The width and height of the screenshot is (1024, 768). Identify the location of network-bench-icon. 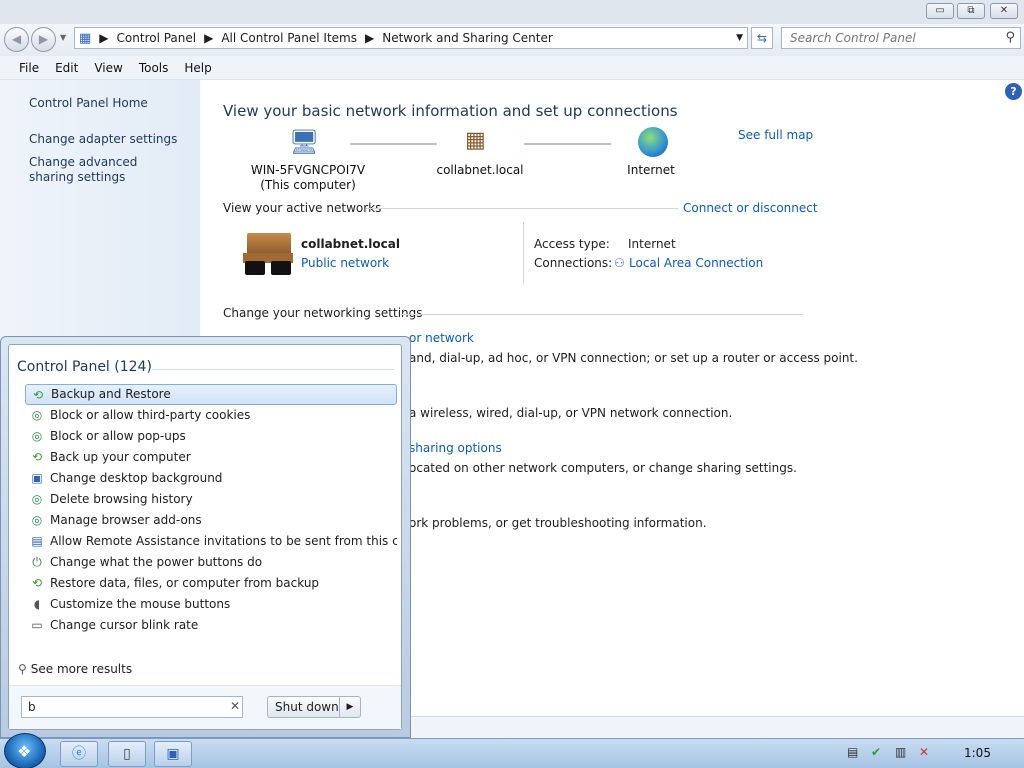
(268, 254).